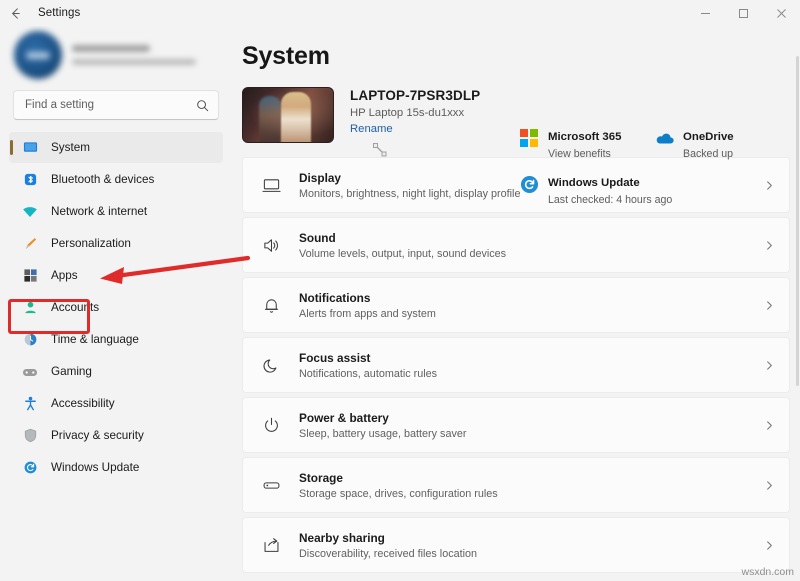 This screenshot has width=800, height=581. What do you see at coordinates (271, 185) in the screenshot?
I see `display-monitor-icon` at bounding box center [271, 185].